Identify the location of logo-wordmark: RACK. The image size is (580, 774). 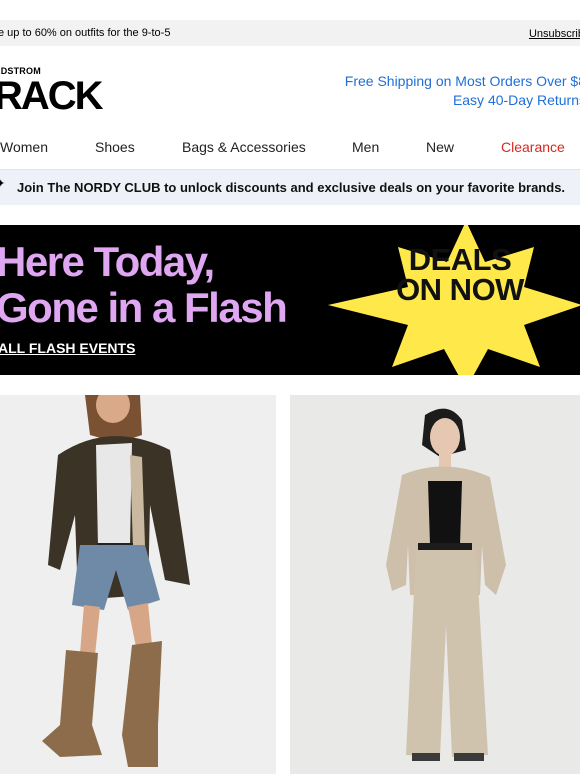
(53, 95).